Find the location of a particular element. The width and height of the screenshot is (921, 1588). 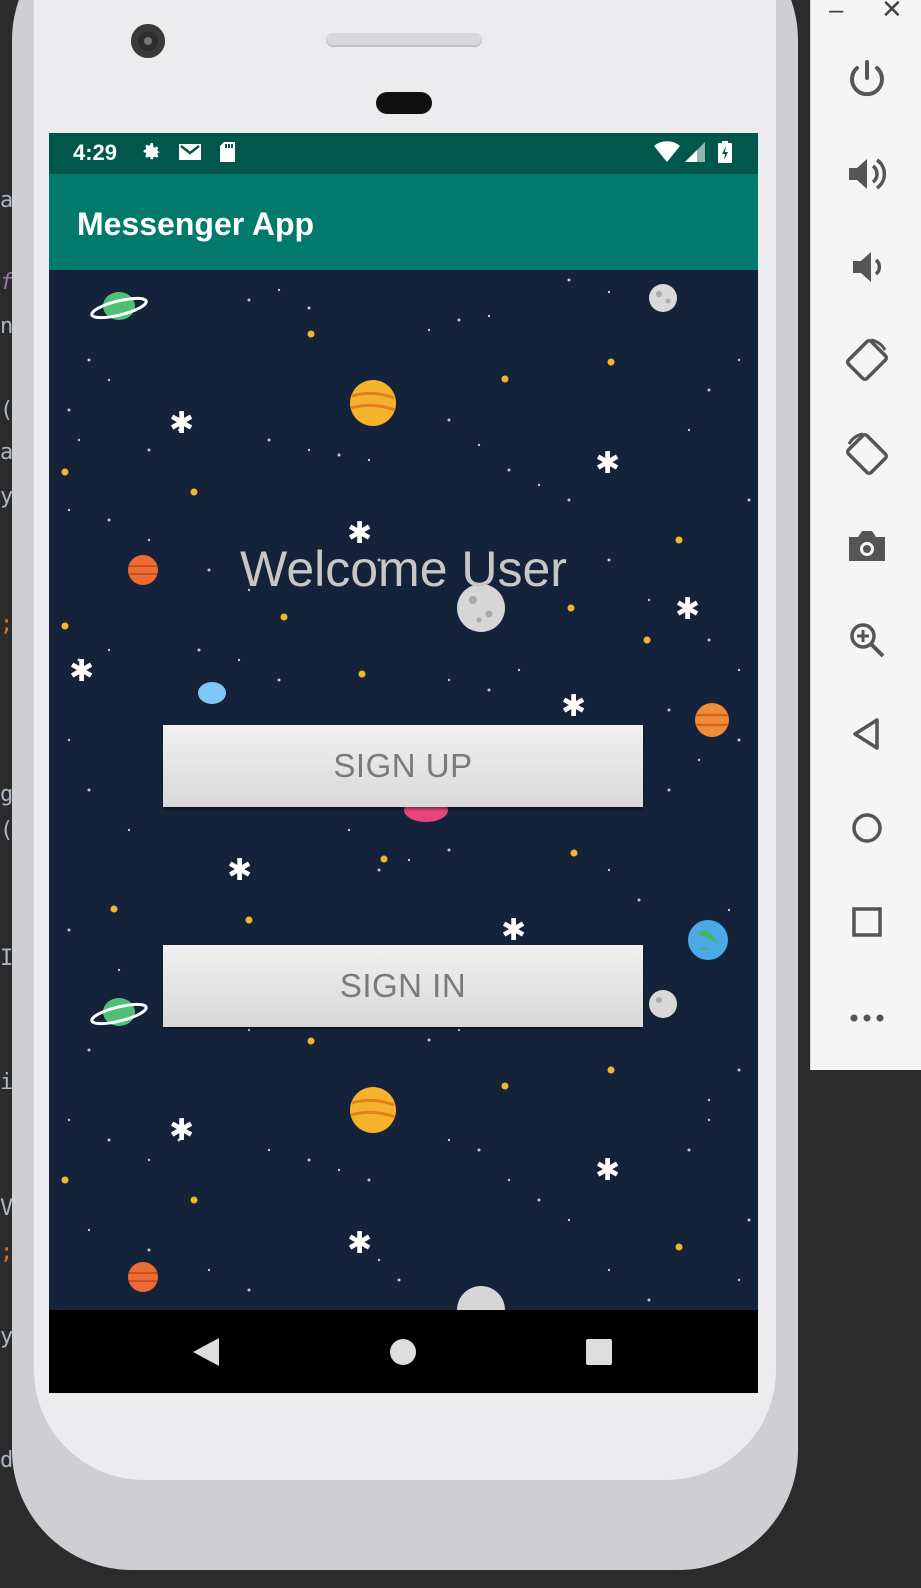

cell-signal-icon is located at coordinates (695, 154).